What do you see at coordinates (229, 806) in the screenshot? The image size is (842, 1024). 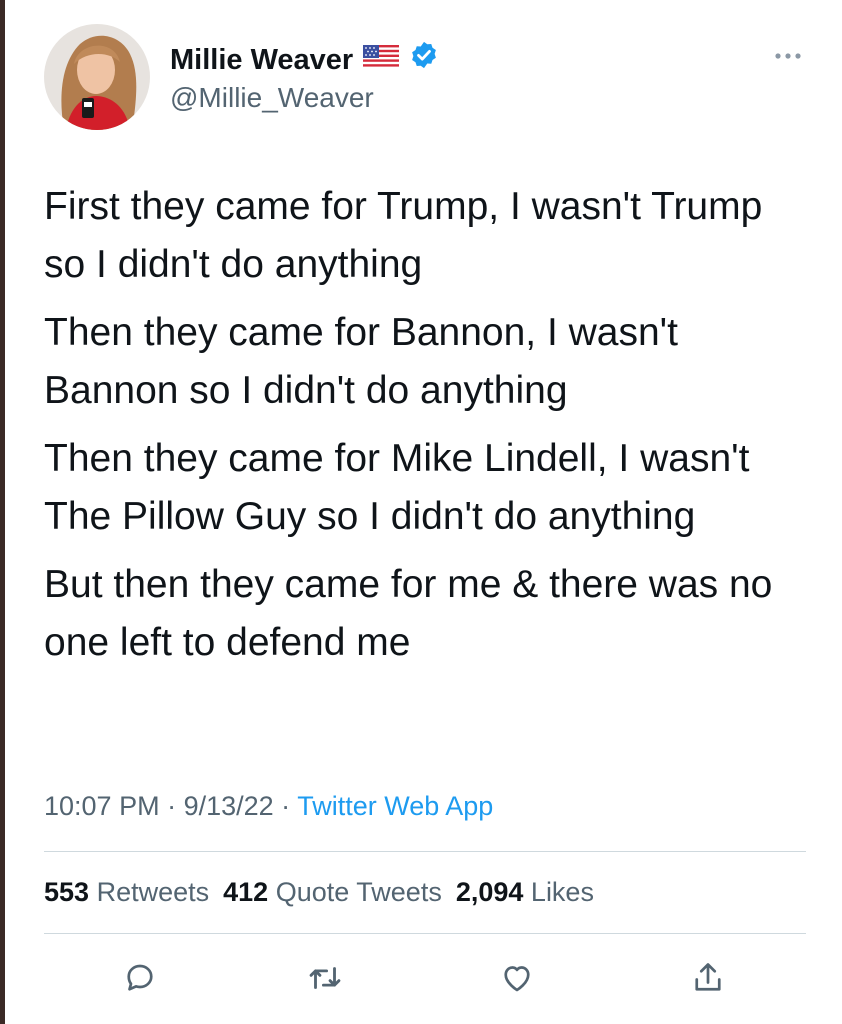 I see `tweet-date: 9/13/22` at bounding box center [229, 806].